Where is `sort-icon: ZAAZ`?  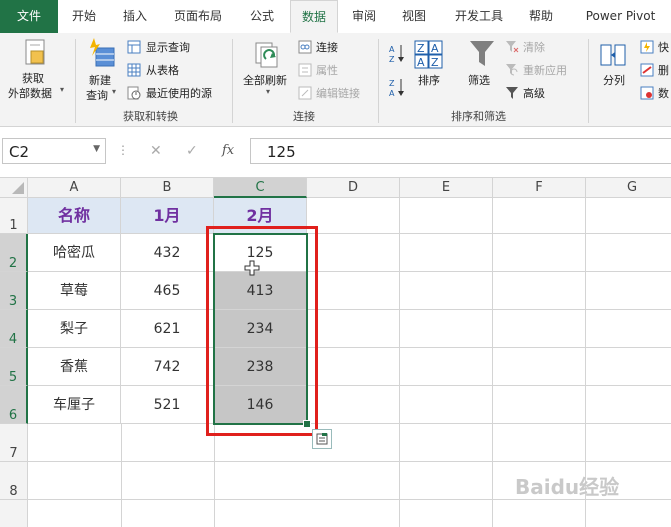
sort-icon: ZAAZ is located at coordinates (429, 57).